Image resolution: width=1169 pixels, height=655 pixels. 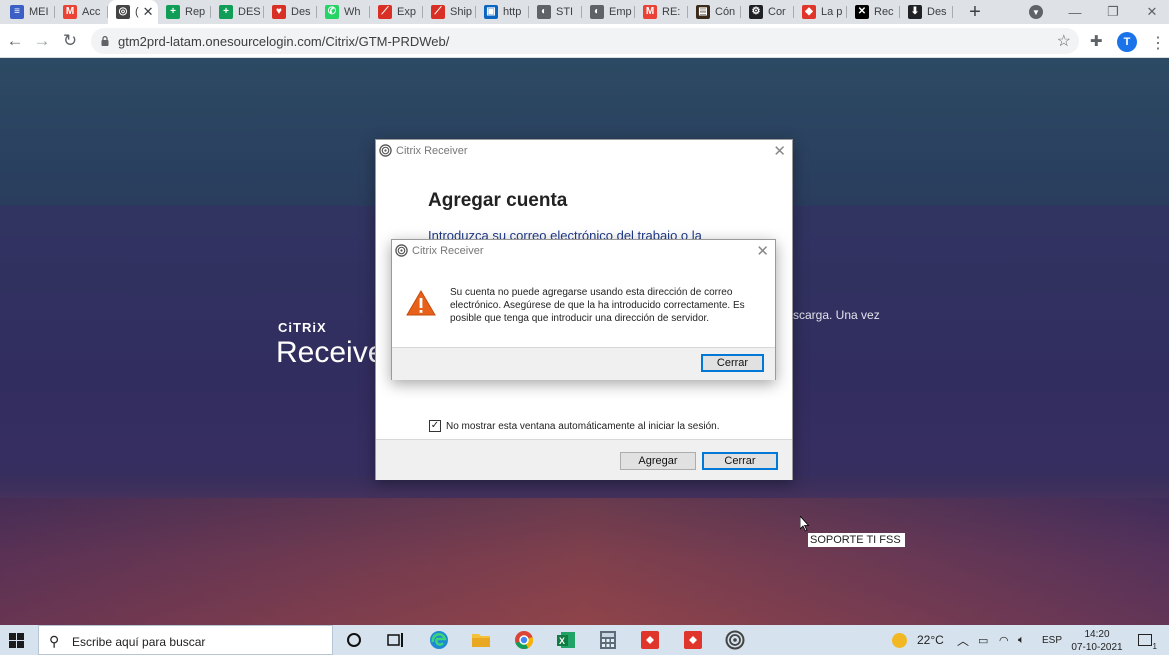 What do you see at coordinates (498, 200) in the screenshot?
I see `dialog-heading: Agregar cuenta` at bounding box center [498, 200].